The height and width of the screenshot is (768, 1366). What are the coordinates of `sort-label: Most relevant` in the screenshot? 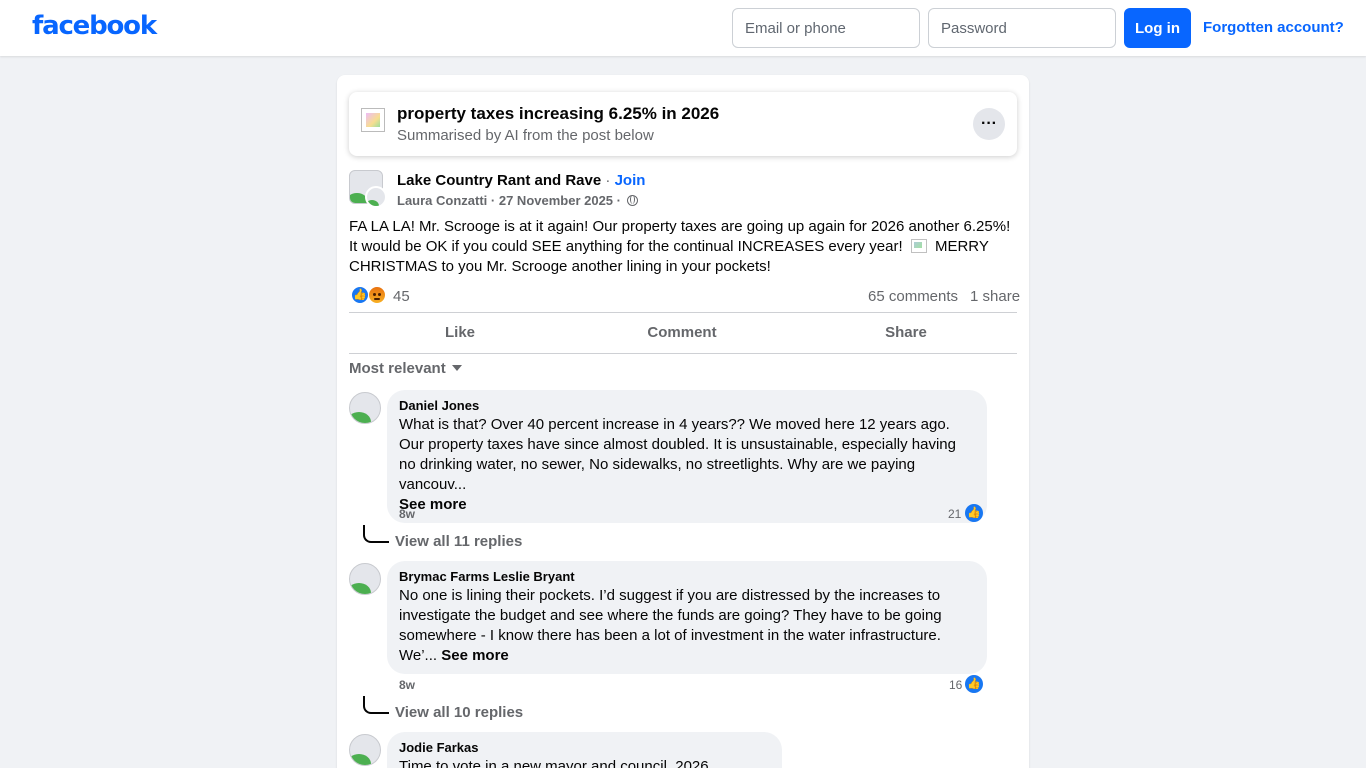 It's located at (397, 368).